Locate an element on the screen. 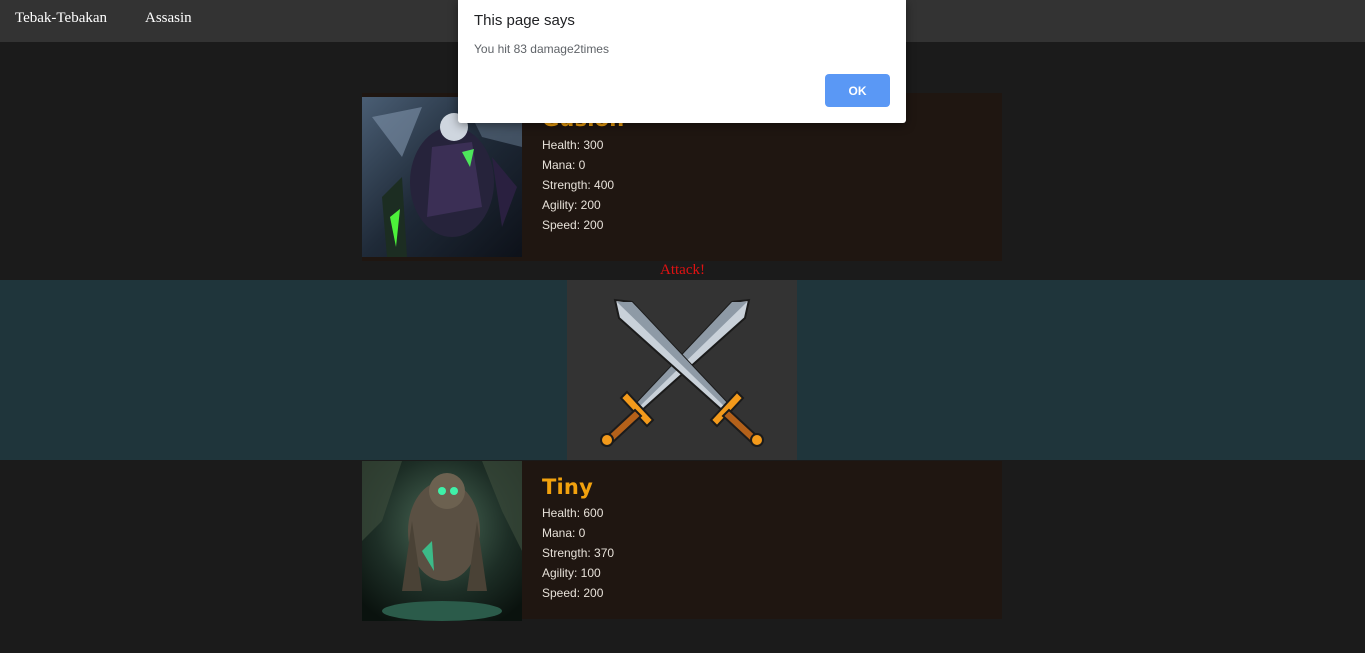 Image resolution: width=1365 pixels, height=653 pixels. dialog-message: You hit 83 damage2times is located at coordinates (541, 49).